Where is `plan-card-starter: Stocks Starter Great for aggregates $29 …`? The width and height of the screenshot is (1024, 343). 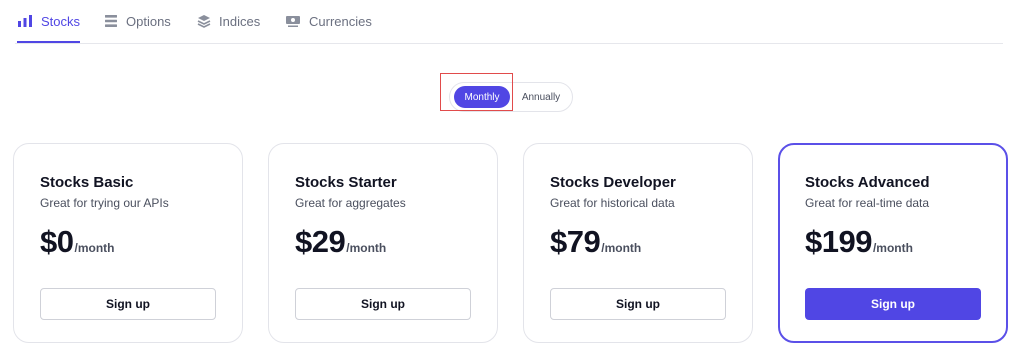
plan-card-starter: Stocks Starter Great for aggregates $29 … is located at coordinates (383, 243).